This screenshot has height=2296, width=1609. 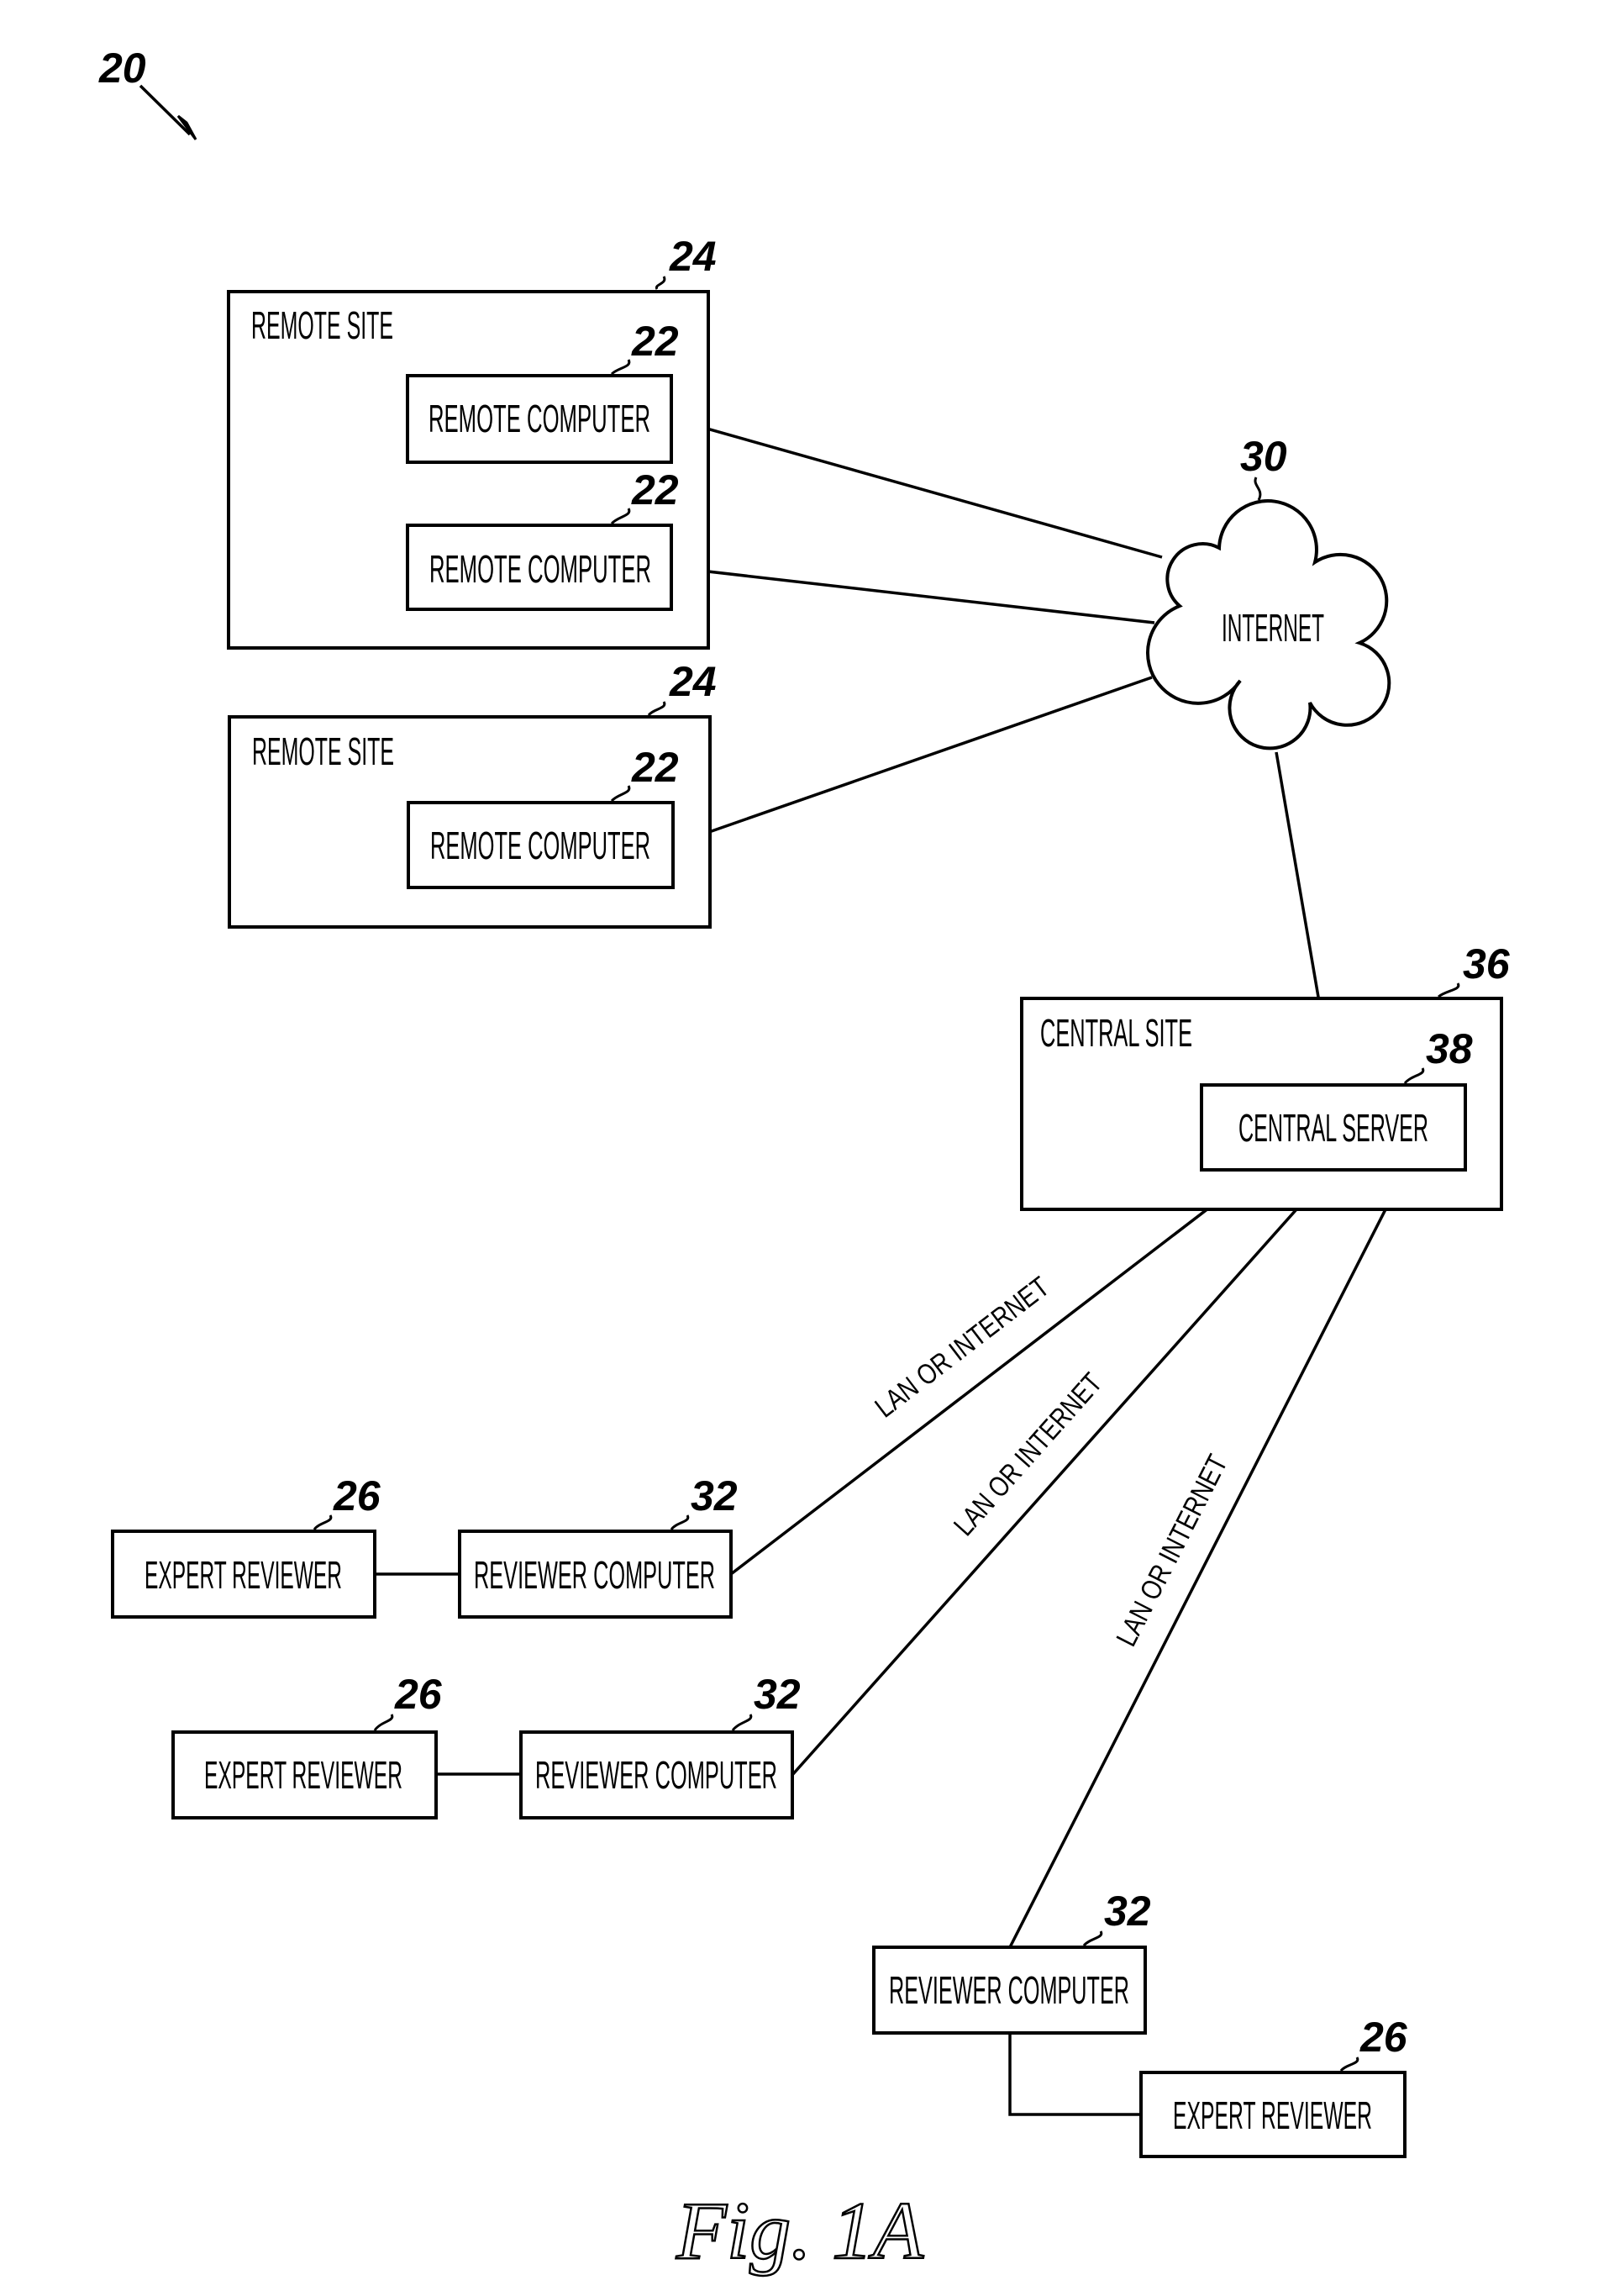 What do you see at coordinates (912, 761) in the screenshot?
I see `link-remote-computer-3-internet` at bounding box center [912, 761].